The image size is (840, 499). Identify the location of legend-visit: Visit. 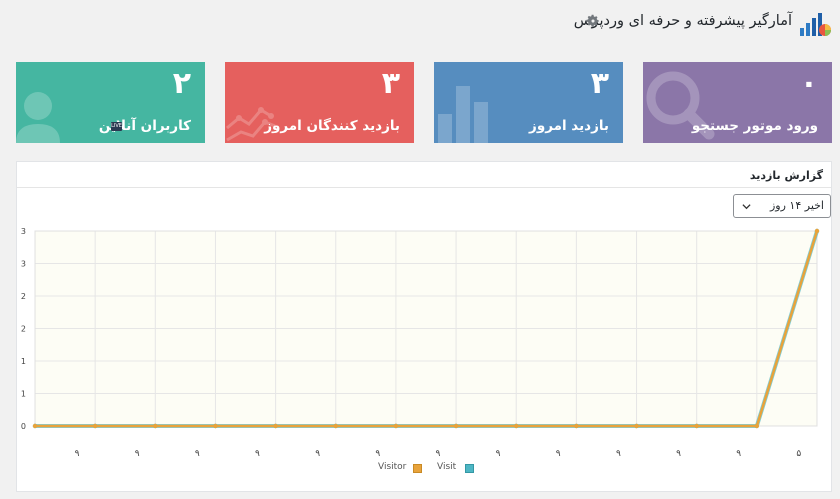
(455, 468).